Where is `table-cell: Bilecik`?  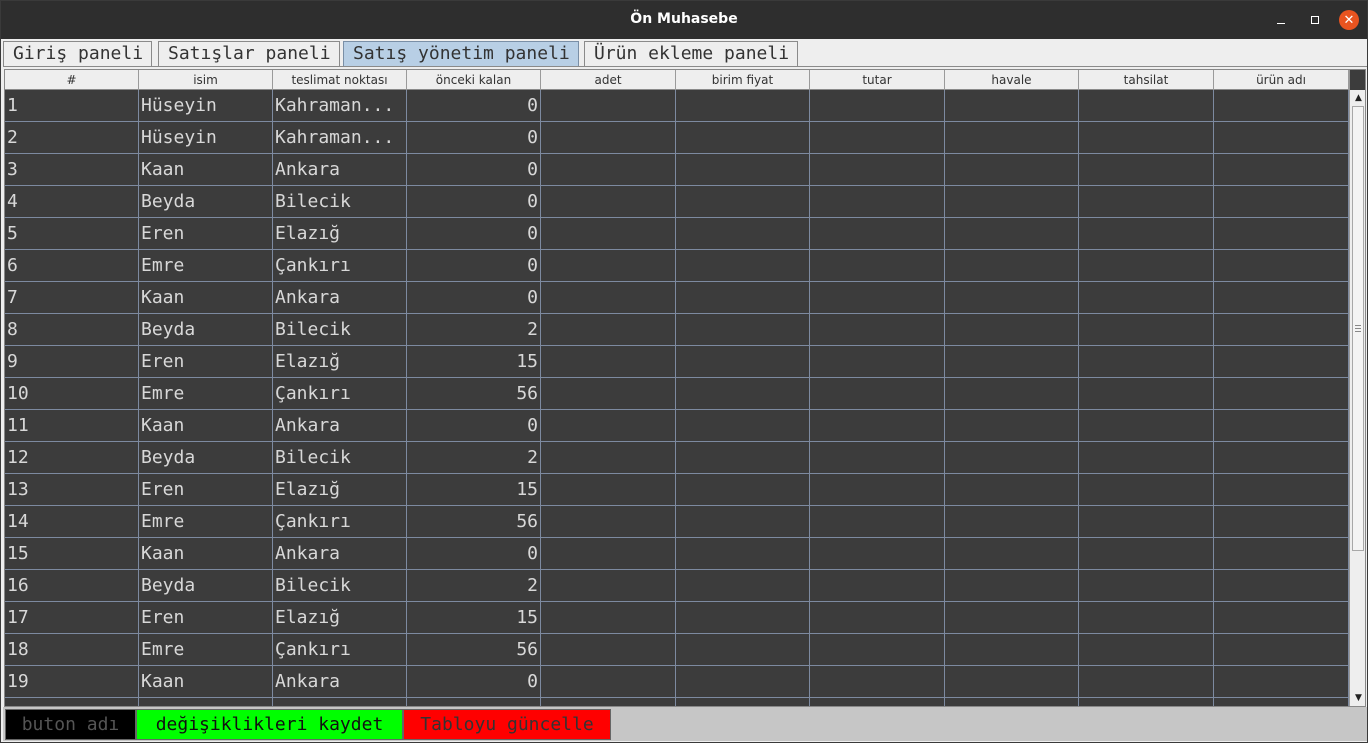
table-cell: Bilecik is located at coordinates (340, 330).